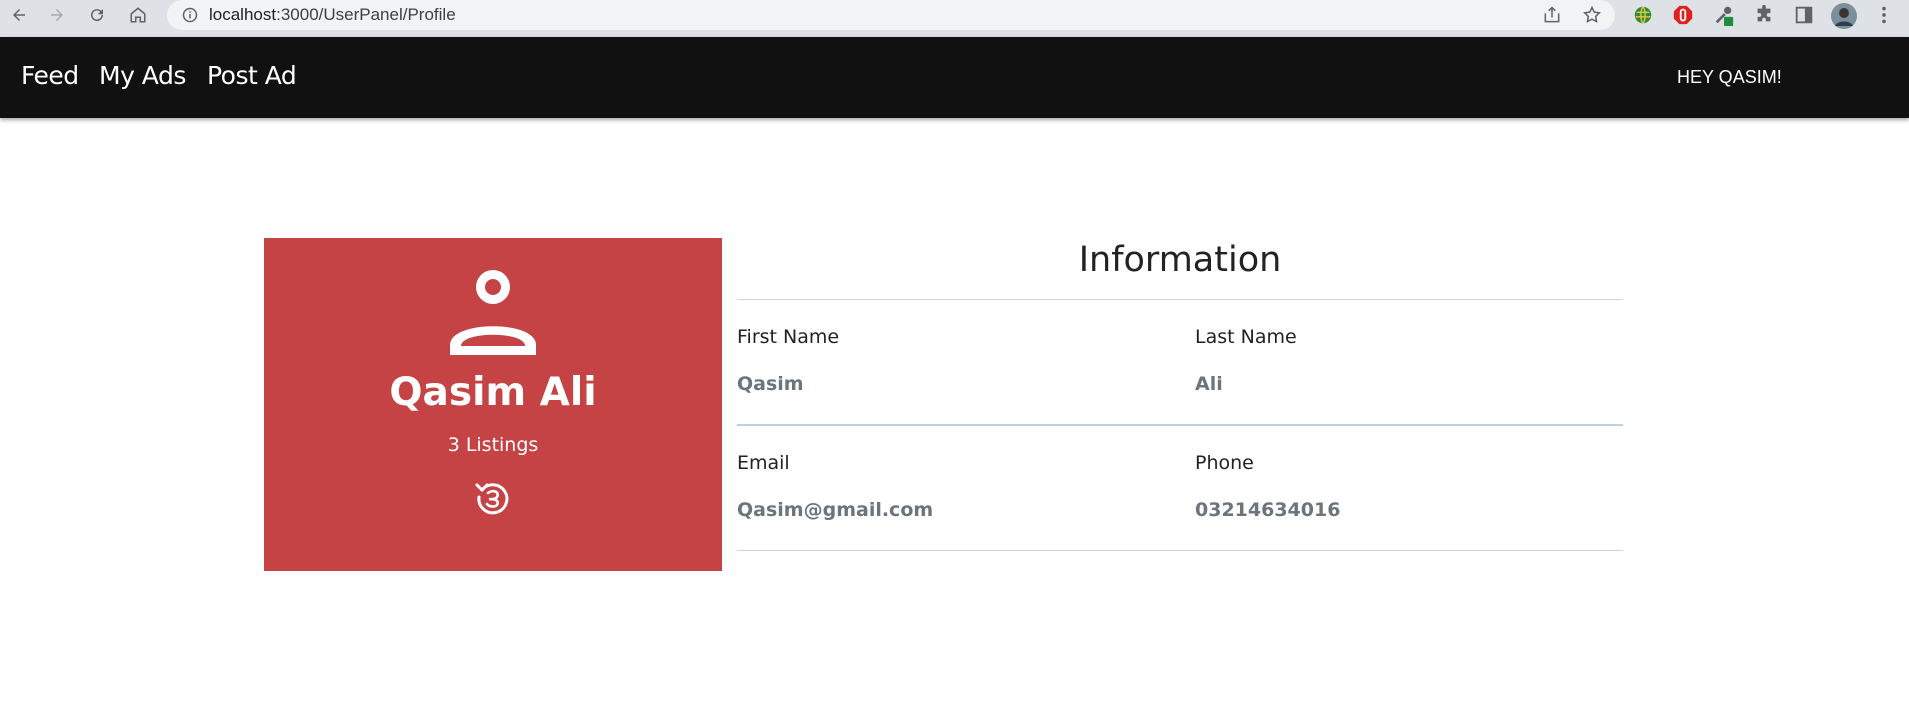  What do you see at coordinates (1844, 16) in the screenshot?
I see `profile-avatar-icon` at bounding box center [1844, 16].